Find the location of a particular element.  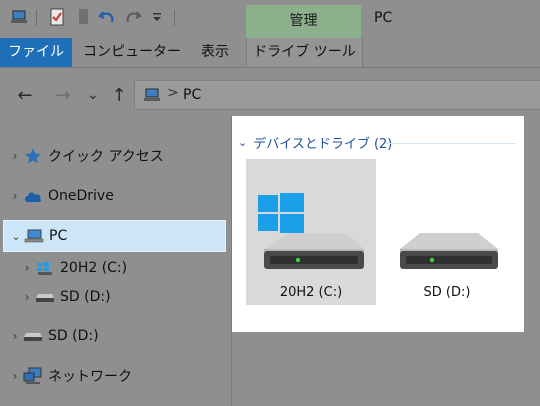

drive-tile-d: SD (D:) is located at coordinates (447, 232).